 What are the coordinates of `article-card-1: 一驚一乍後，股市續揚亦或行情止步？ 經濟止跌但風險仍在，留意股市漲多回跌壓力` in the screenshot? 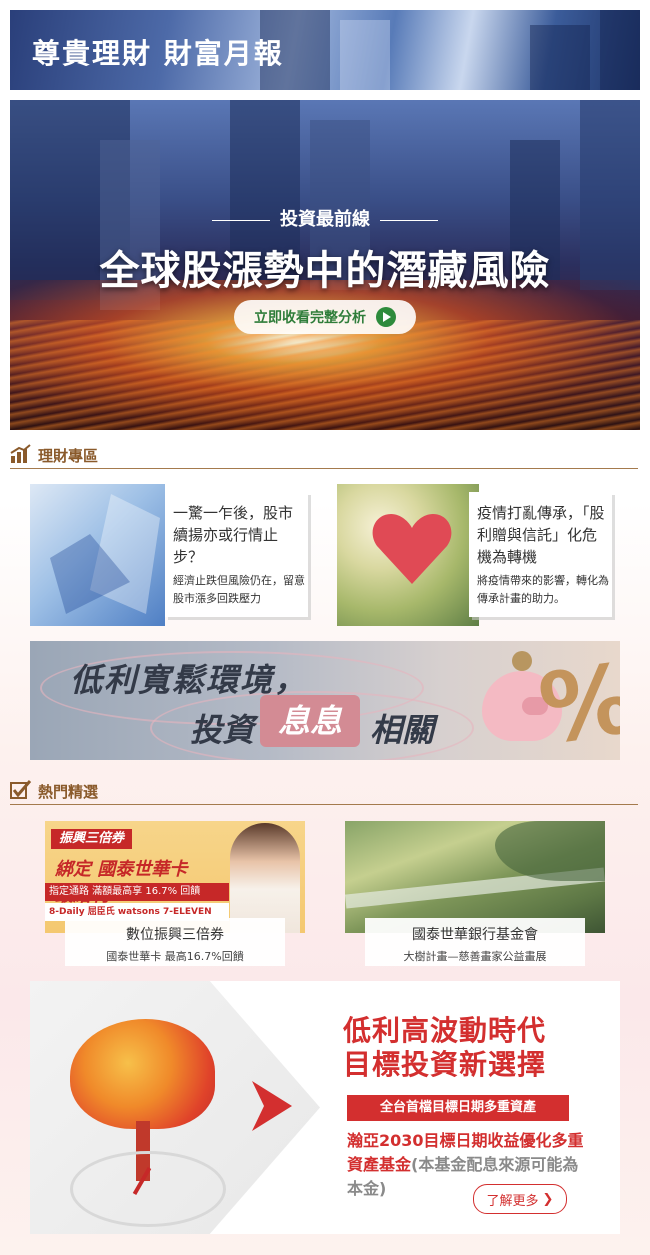 It's located at (236, 554).